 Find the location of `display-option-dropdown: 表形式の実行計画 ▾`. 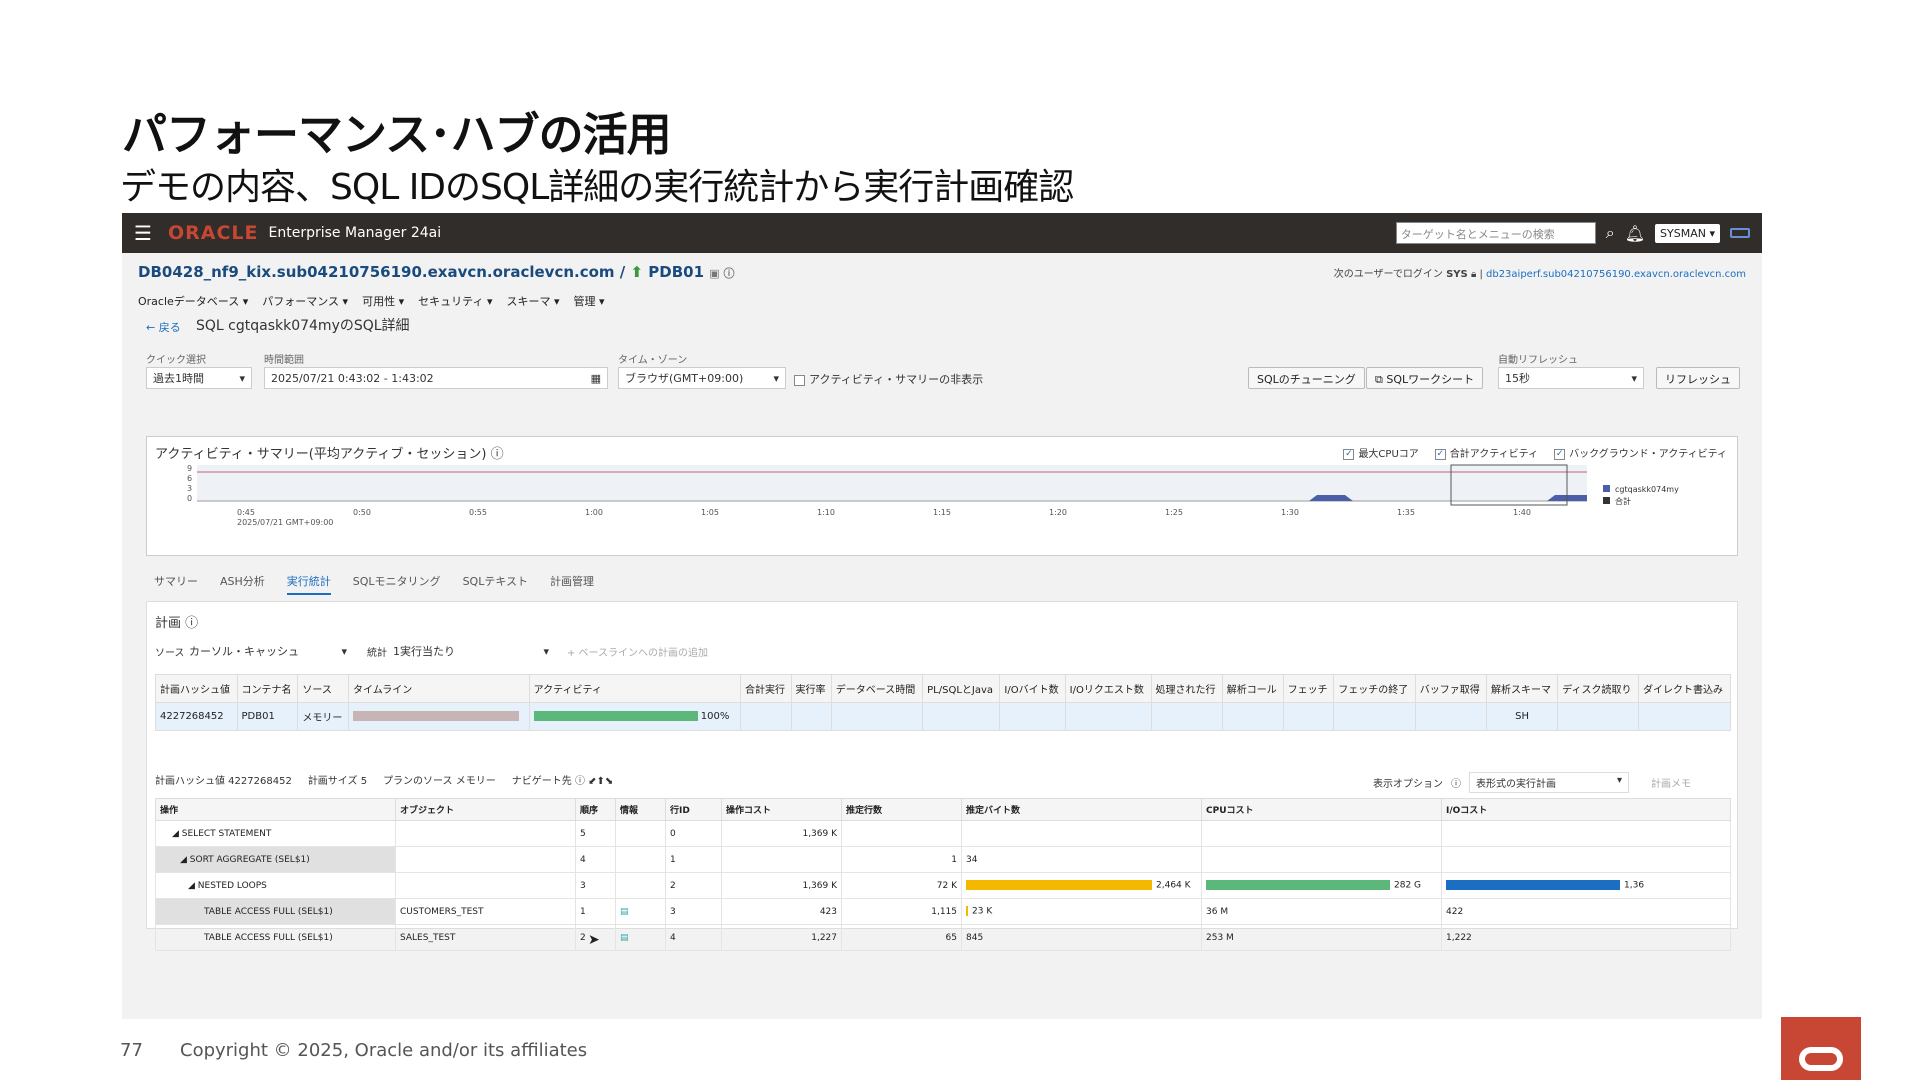

display-option-dropdown: 表形式の実行計画 ▾ is located at coordinates (1549, 782).